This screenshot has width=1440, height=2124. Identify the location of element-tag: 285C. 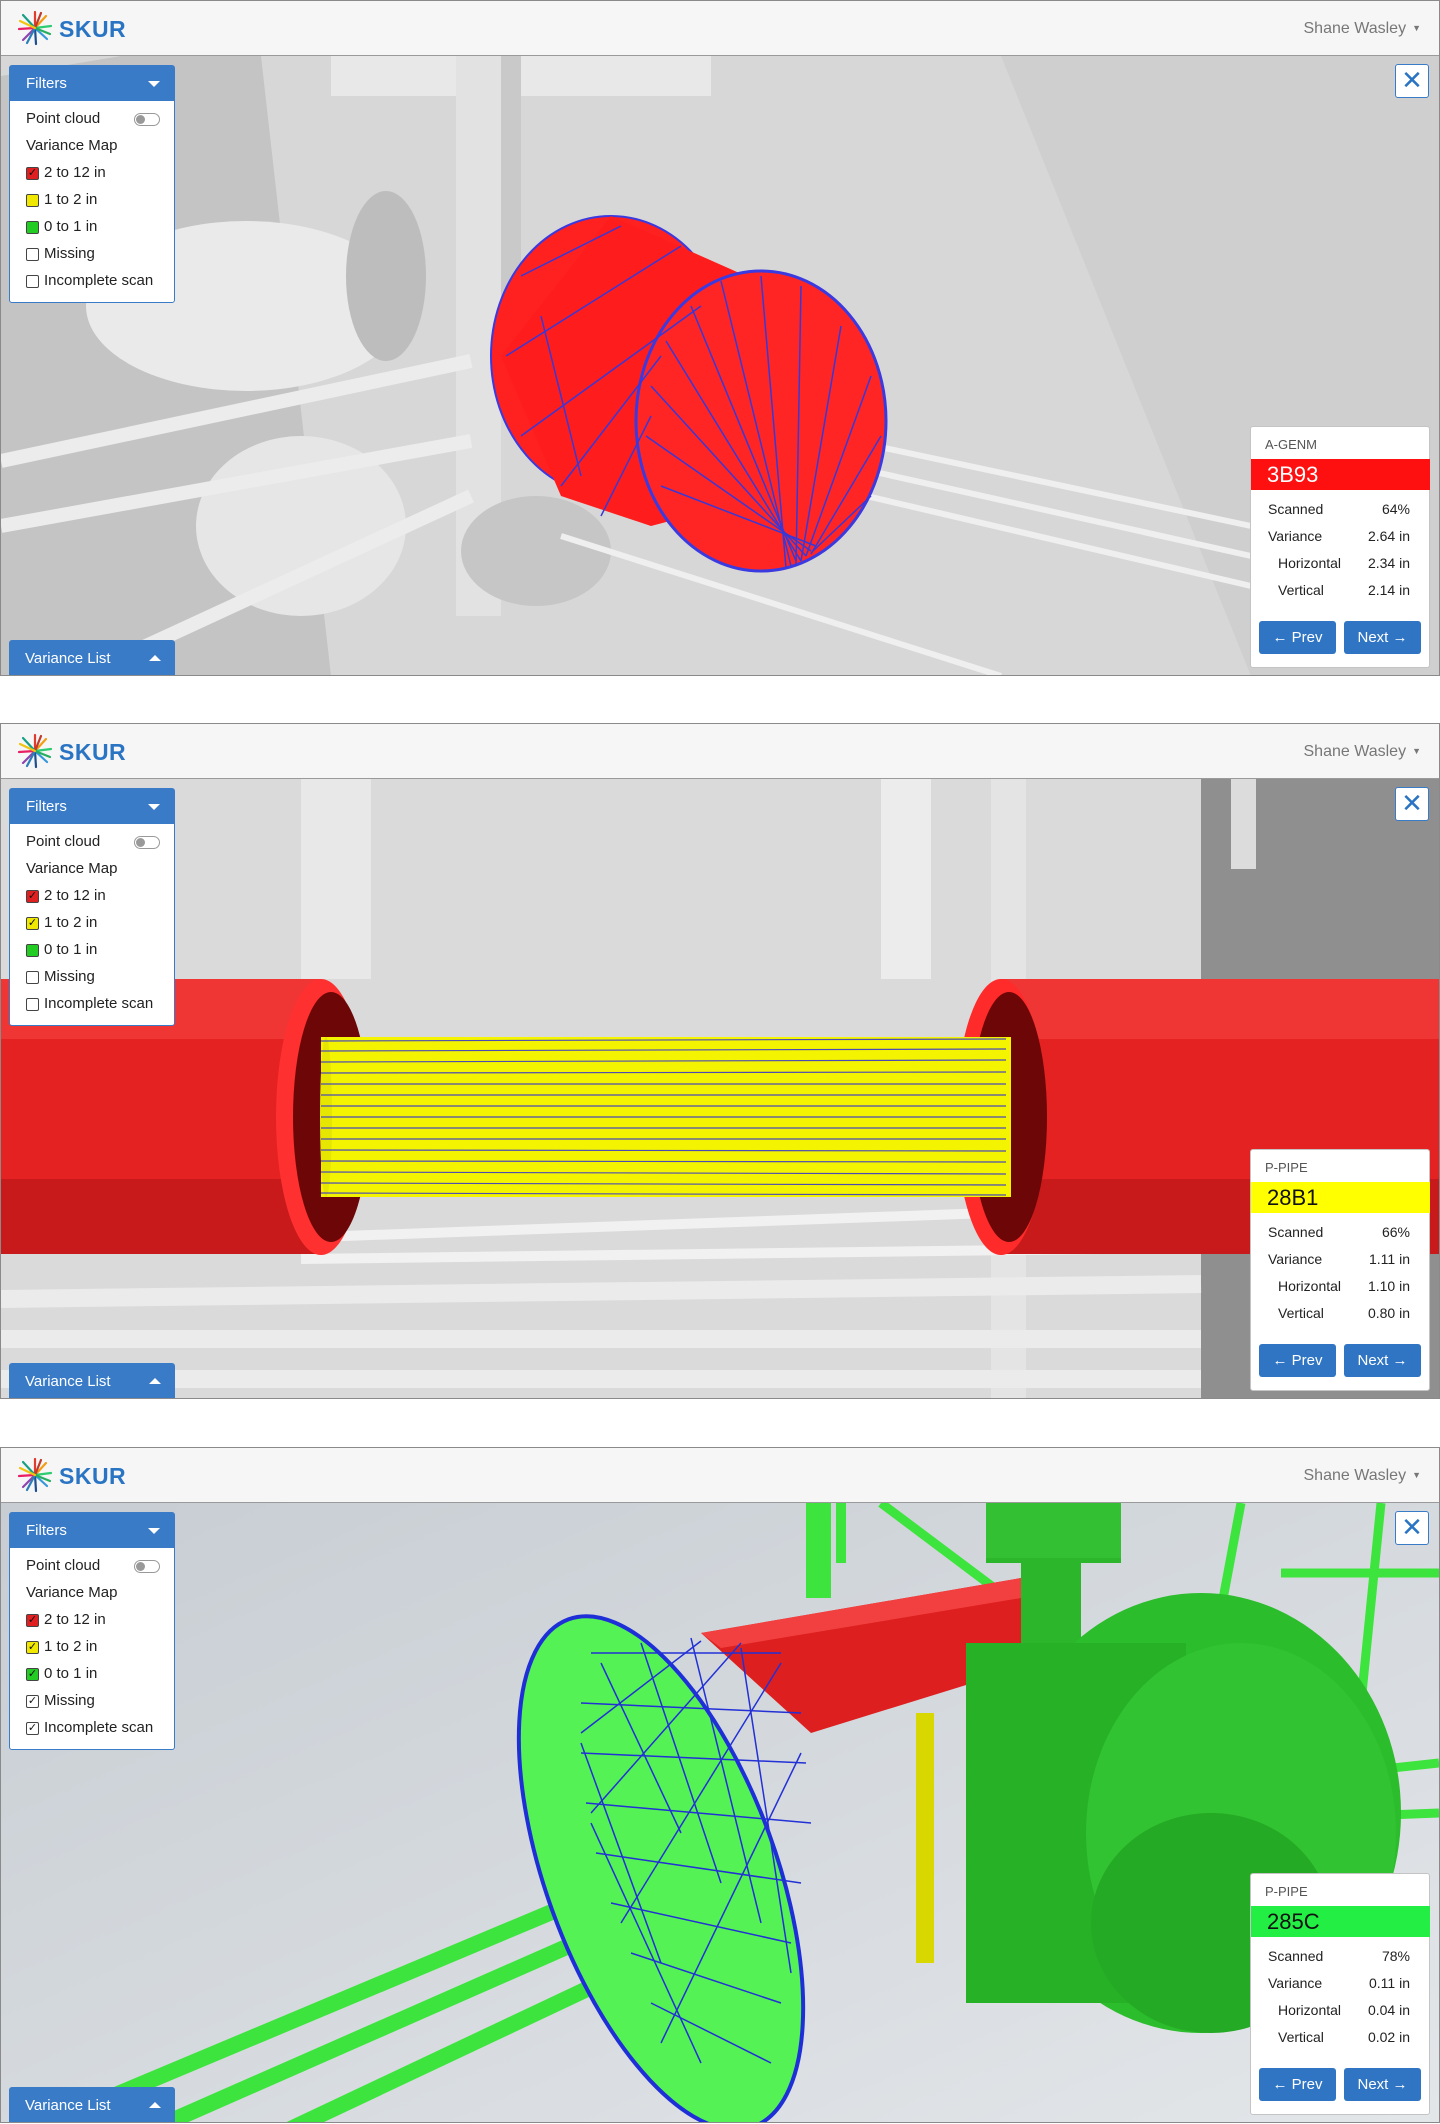
(1340, 1921).